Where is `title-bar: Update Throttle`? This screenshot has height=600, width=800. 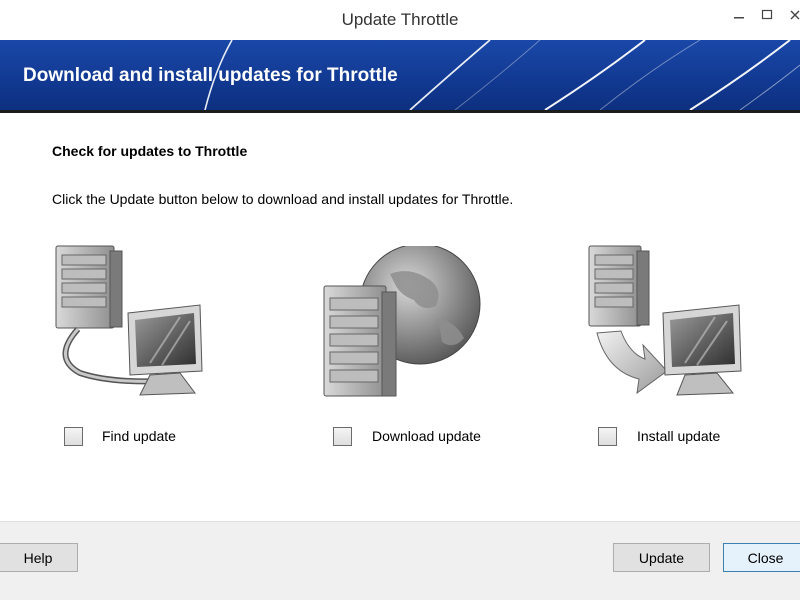
title-bar: Update Throttle is located at coordinates (400, 20).